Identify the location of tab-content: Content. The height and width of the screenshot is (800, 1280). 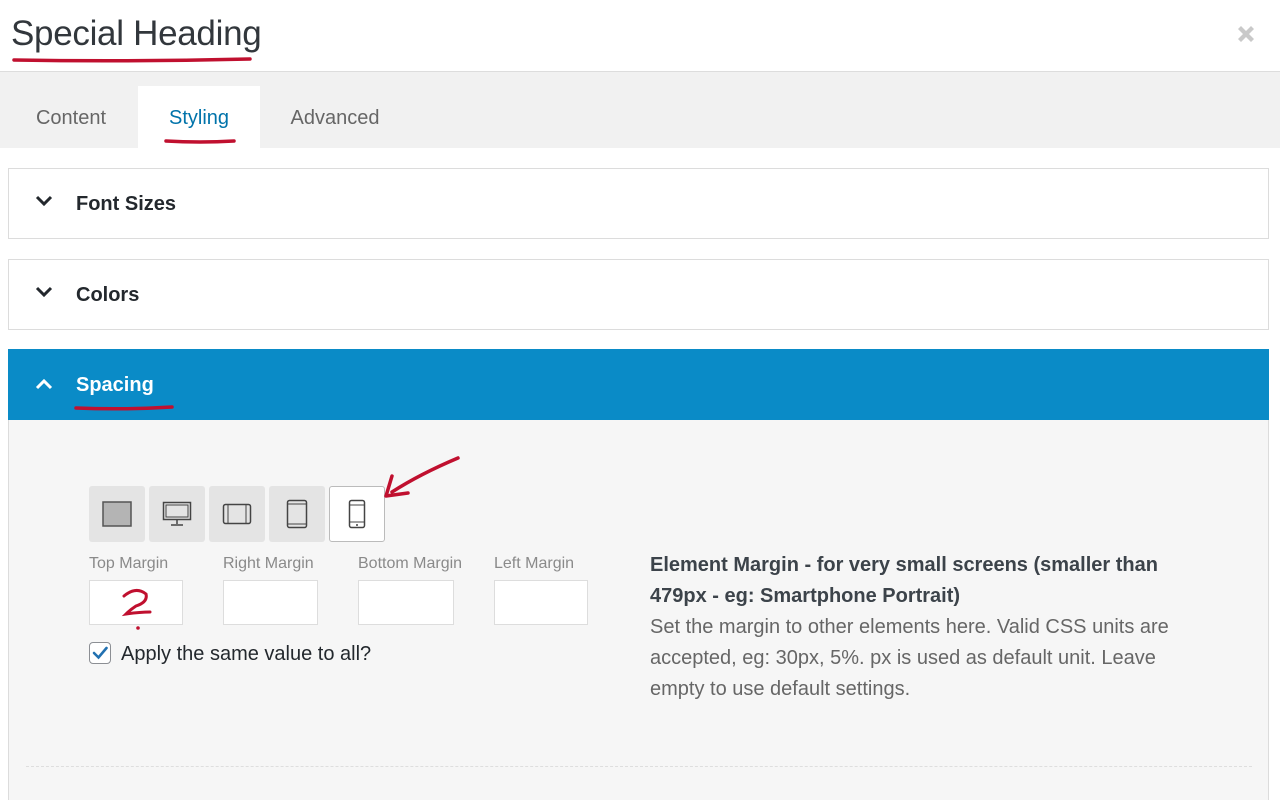
(71, 117).